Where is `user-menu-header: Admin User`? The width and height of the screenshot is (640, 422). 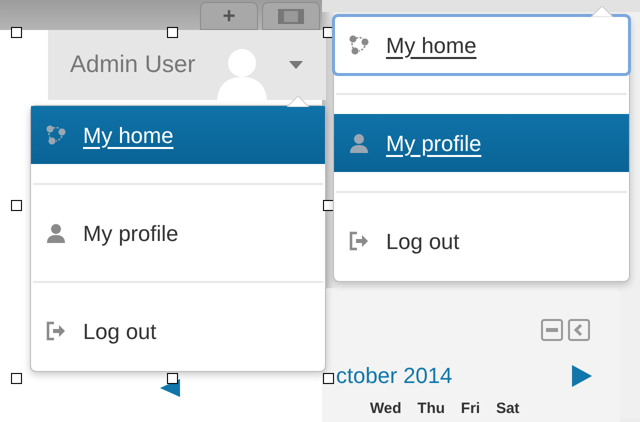 user-menu-header: Admin User is located at coordinates (187, 65).